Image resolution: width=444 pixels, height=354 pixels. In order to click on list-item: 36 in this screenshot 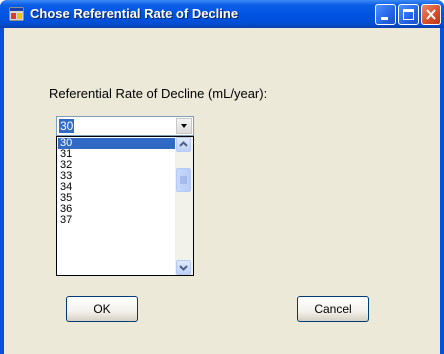, I will do `click(117, 209)`.